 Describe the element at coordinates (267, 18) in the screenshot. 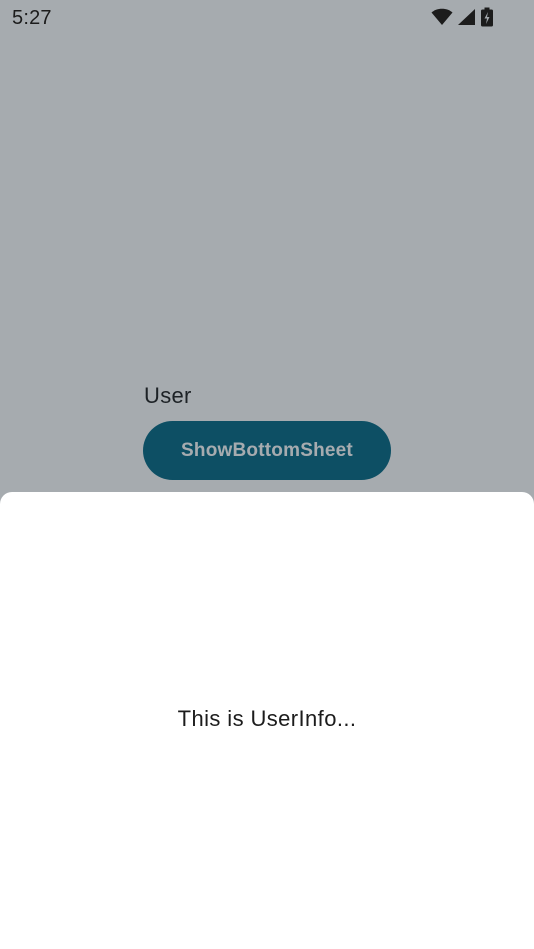

I see `status-bar: 5:27` at that location.